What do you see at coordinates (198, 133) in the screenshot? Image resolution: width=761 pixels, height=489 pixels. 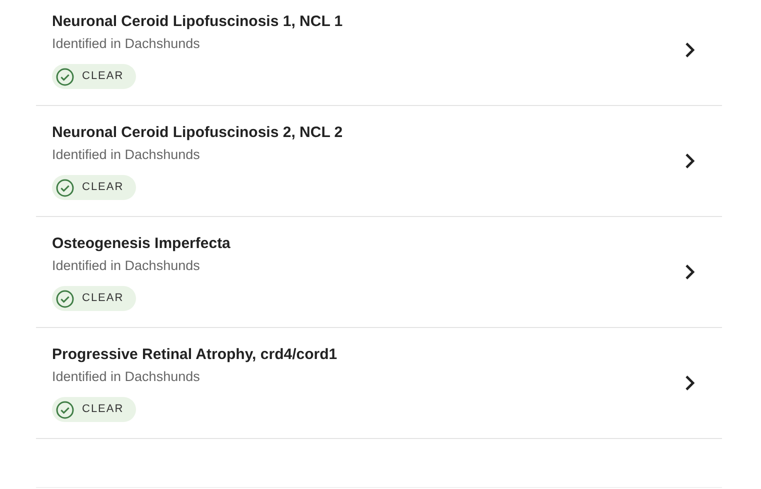 I see `test-title: Neuronal Ceroid Lipofuscinosis 2, NCL 2` at bounding box center [198, 133].